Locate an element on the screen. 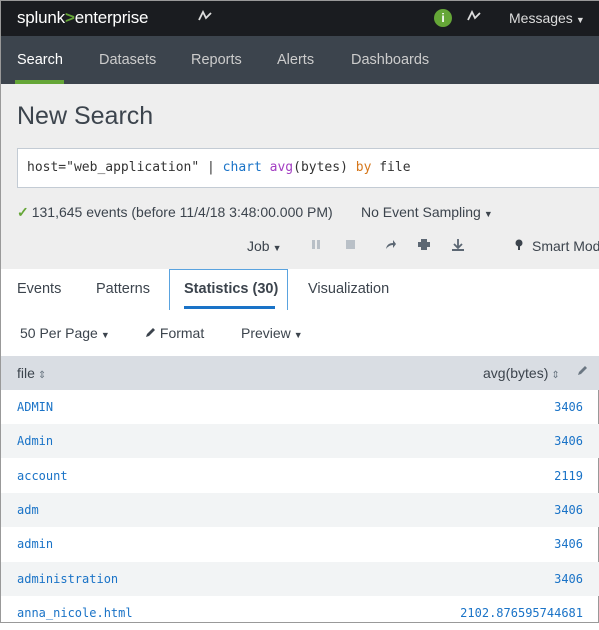 The height and width of the screenshot is (630, 599). column-header-label: avg(bytes) is located at coordinates (516, 373).